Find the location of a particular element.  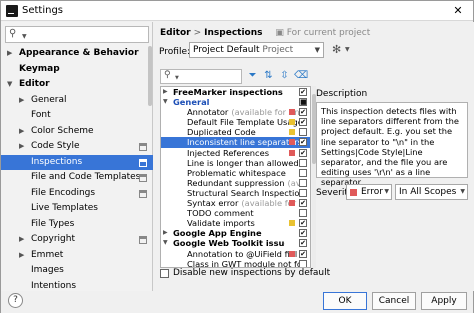

profile-select: Project Default Project ▼ is located at coordinates (256, 50).